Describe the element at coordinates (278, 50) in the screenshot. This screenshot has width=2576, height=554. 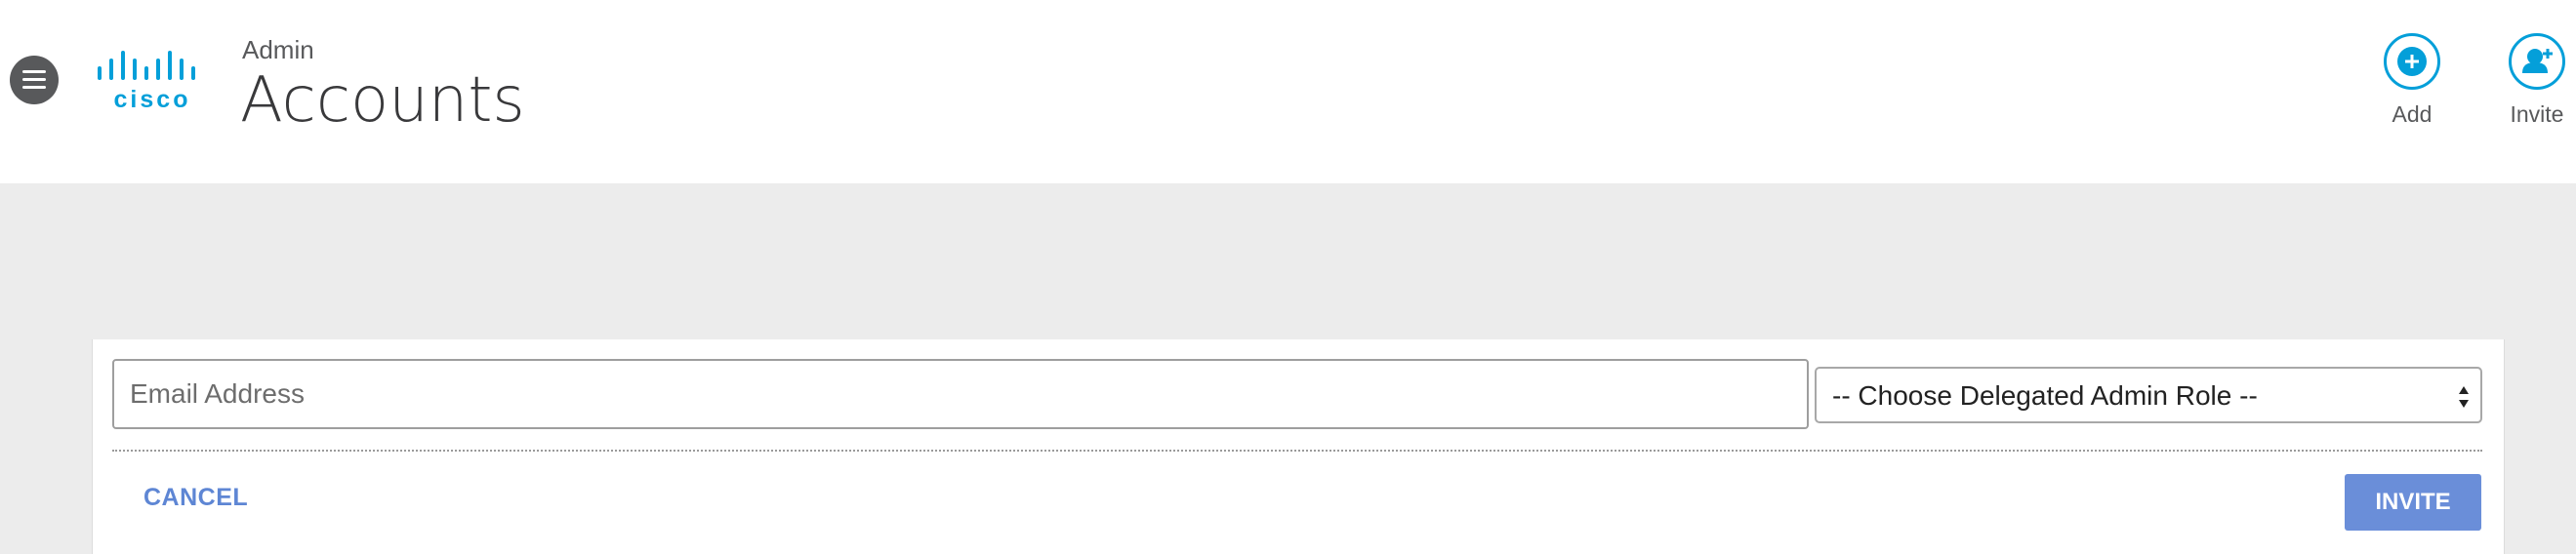
I see `breadcrumb: Admin` at that location.